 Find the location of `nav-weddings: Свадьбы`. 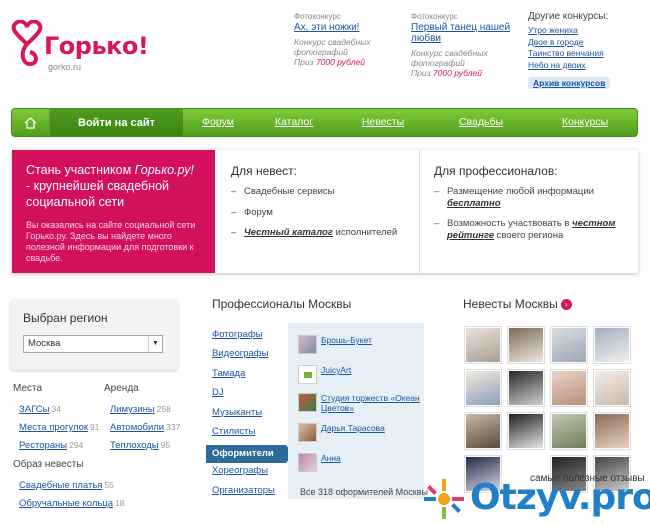

nav-weddings: Свадьбы is located at coordinates (481, 122).